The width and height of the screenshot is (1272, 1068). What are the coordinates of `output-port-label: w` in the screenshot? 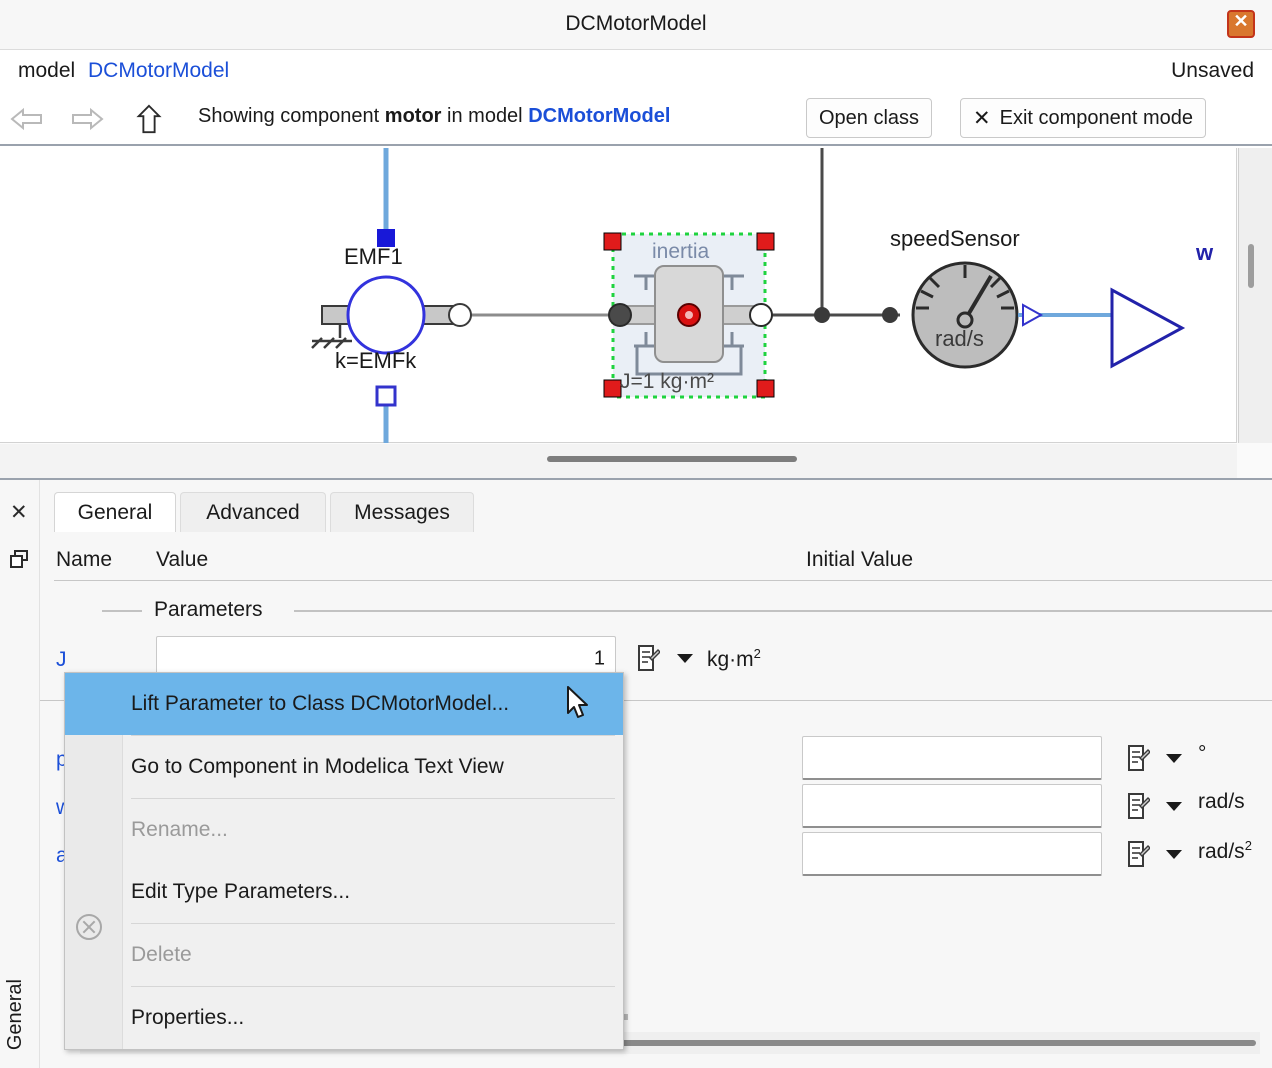 It's located at (1205, 252).